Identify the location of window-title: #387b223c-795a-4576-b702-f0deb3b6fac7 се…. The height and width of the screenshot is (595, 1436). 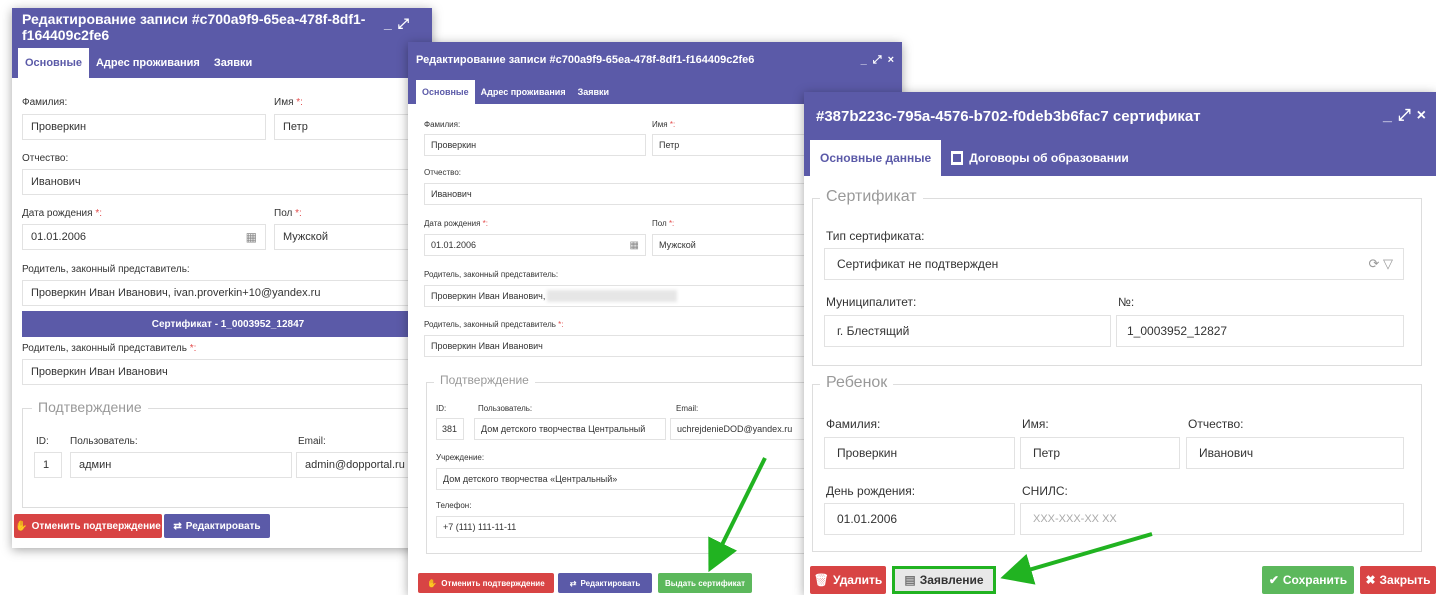
(1008, 116).